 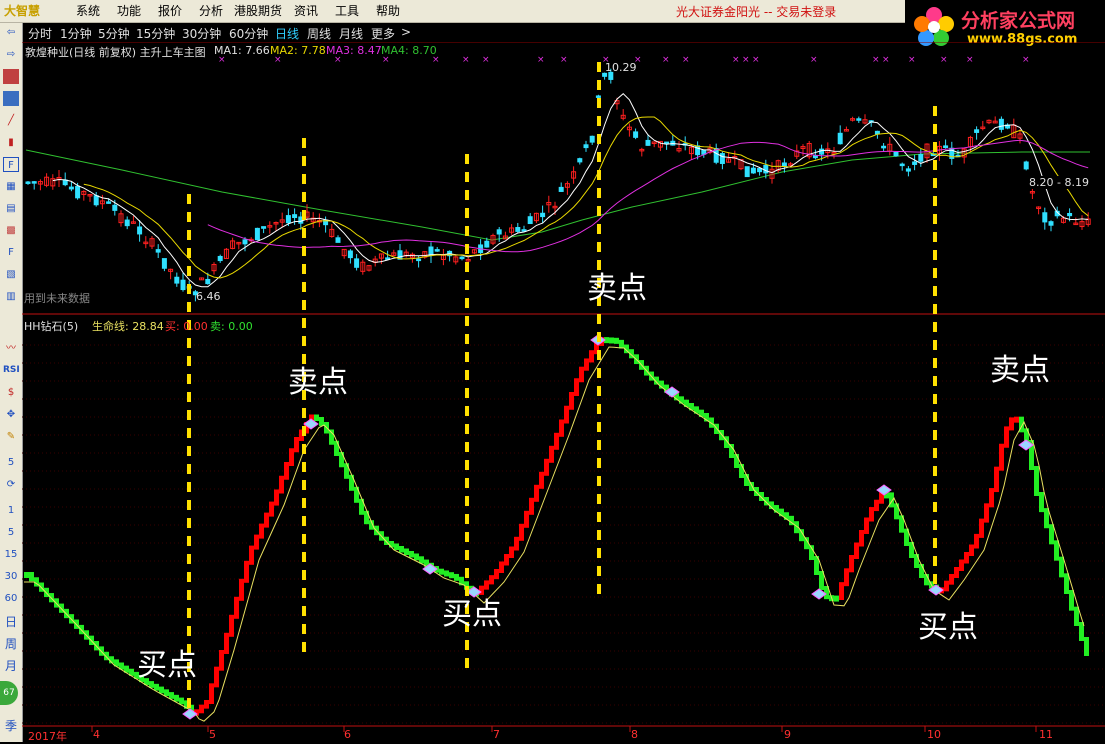 What do you see at coordinates (11, 666) in the screenshot?
I see `period-month-button: 月` at bounding box center [11, 666].